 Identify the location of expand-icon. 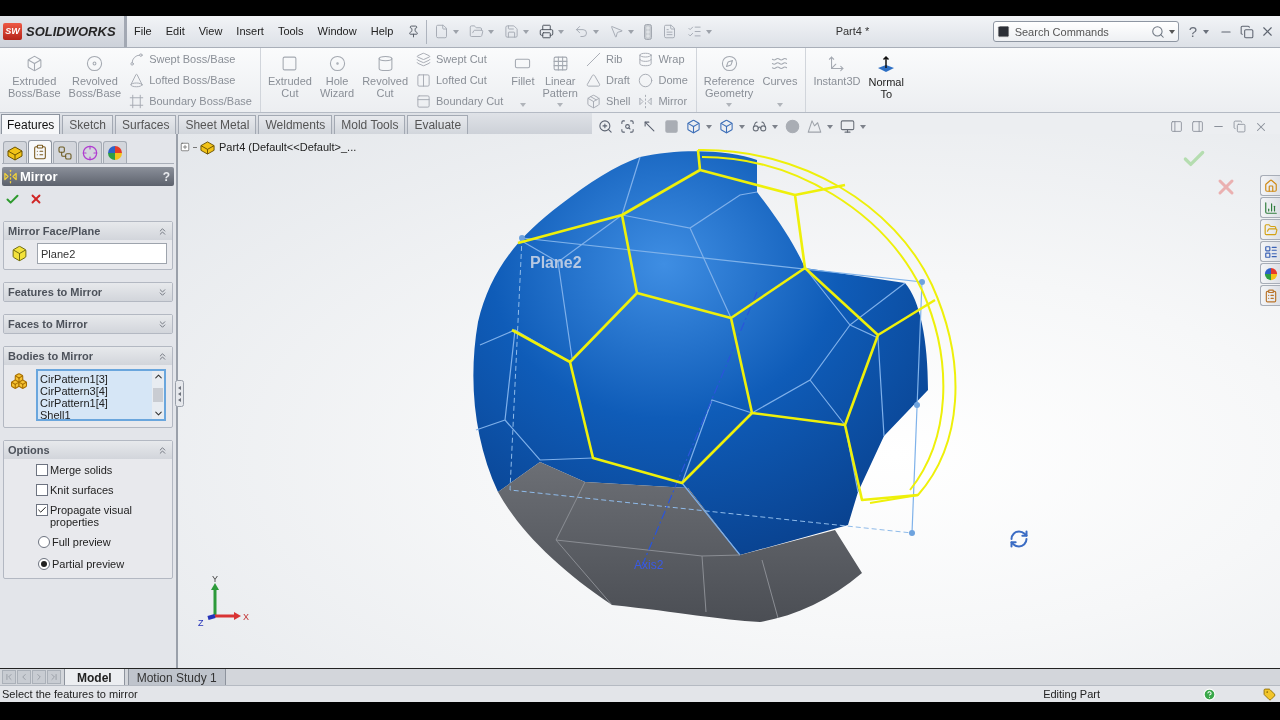
(185, 147).